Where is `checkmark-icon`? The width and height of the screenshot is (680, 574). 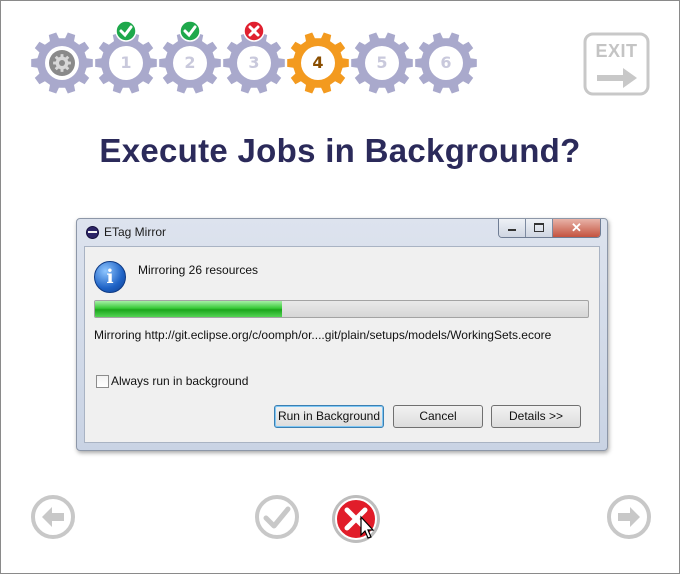
checkmark-icon is located at coordinates (277, 517).